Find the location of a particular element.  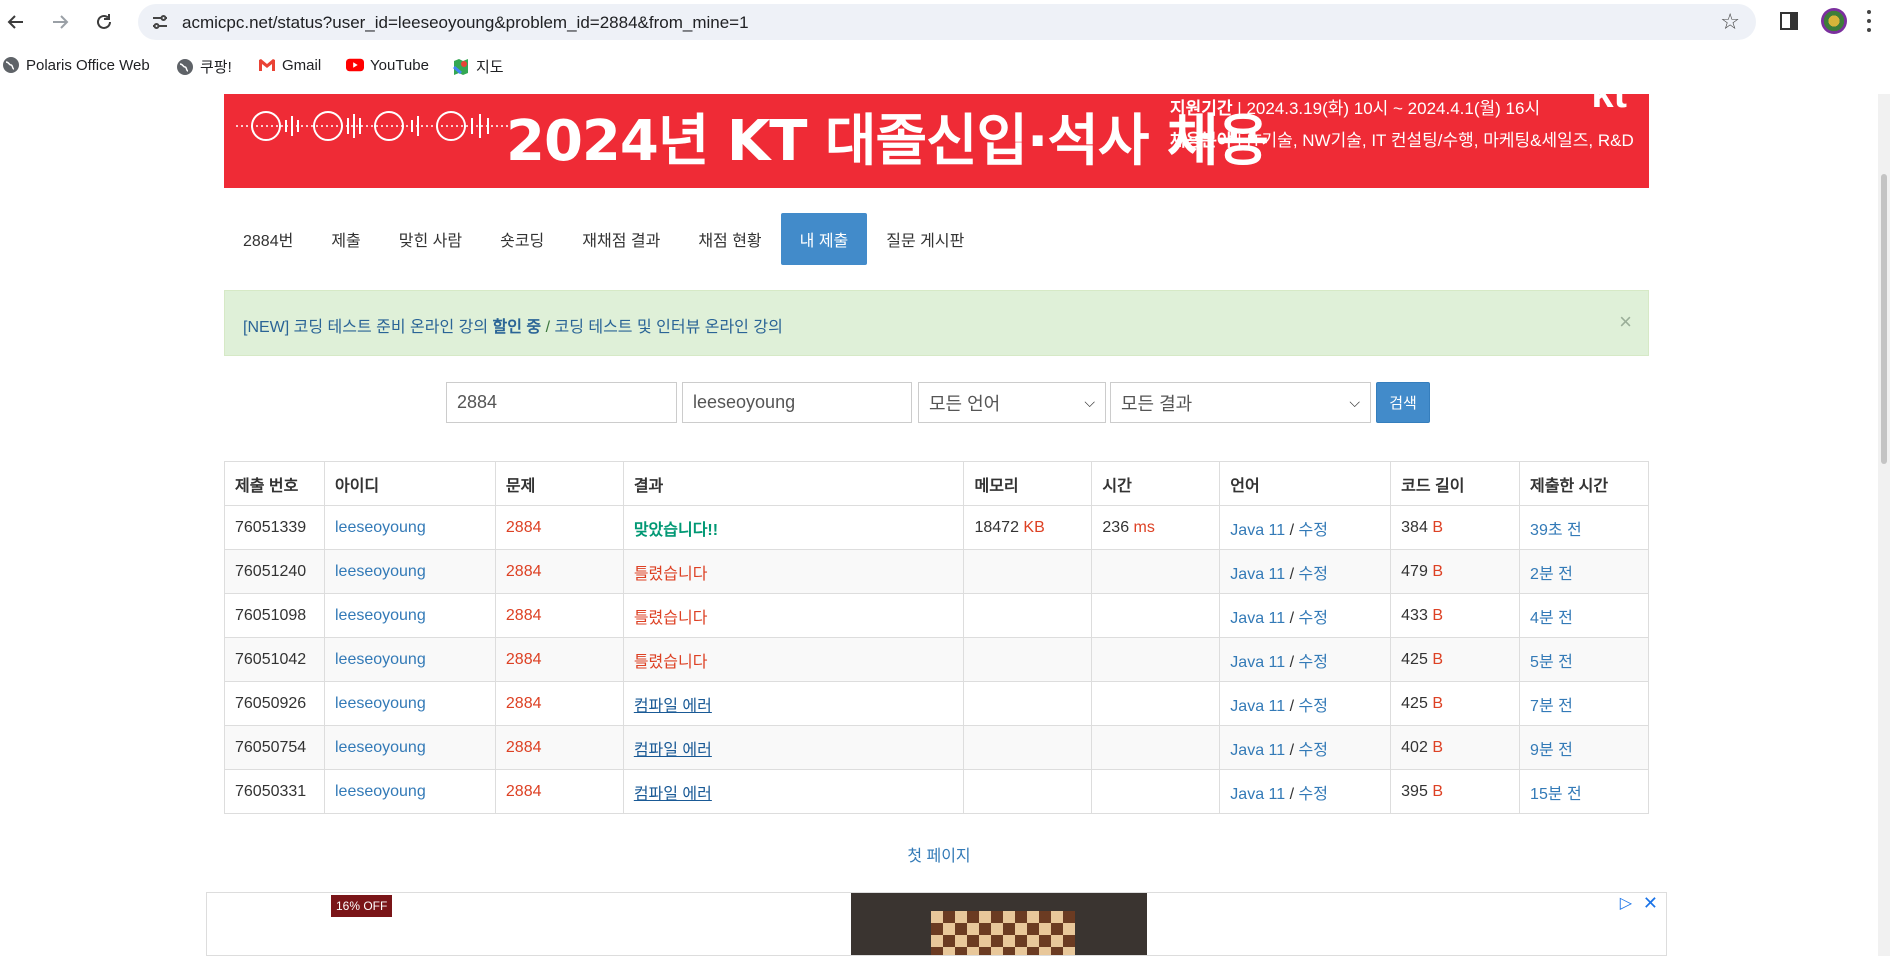

bookmark-gmail: Gmail is located at coordinates (289, 65).